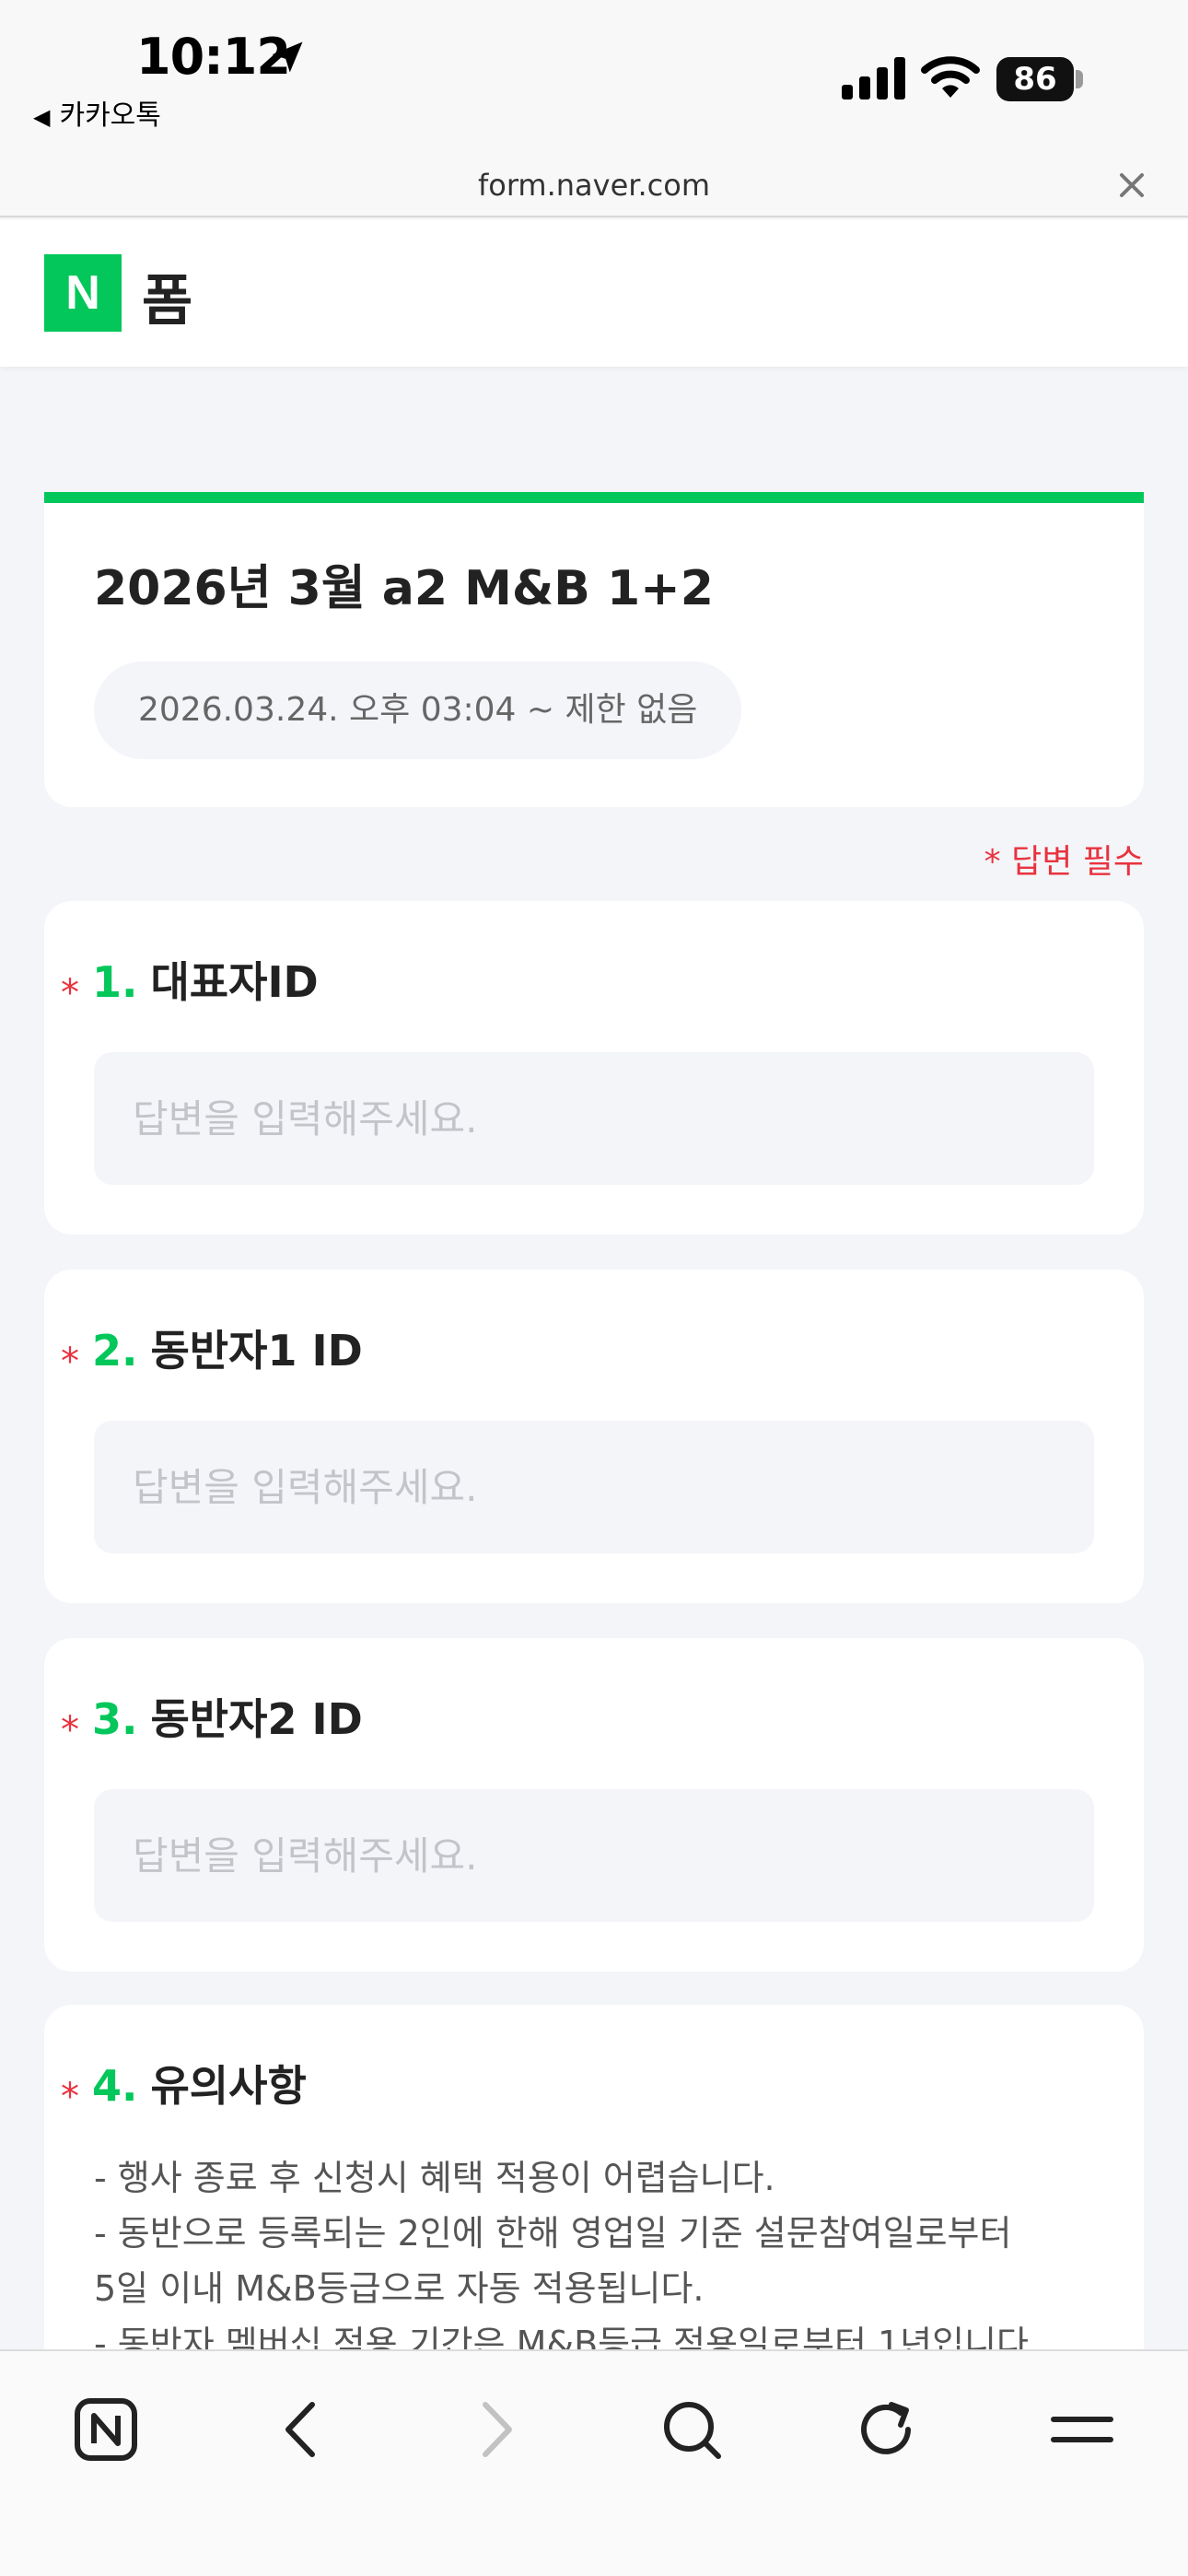  I want to click on forward-icon, so click(497, 2429).